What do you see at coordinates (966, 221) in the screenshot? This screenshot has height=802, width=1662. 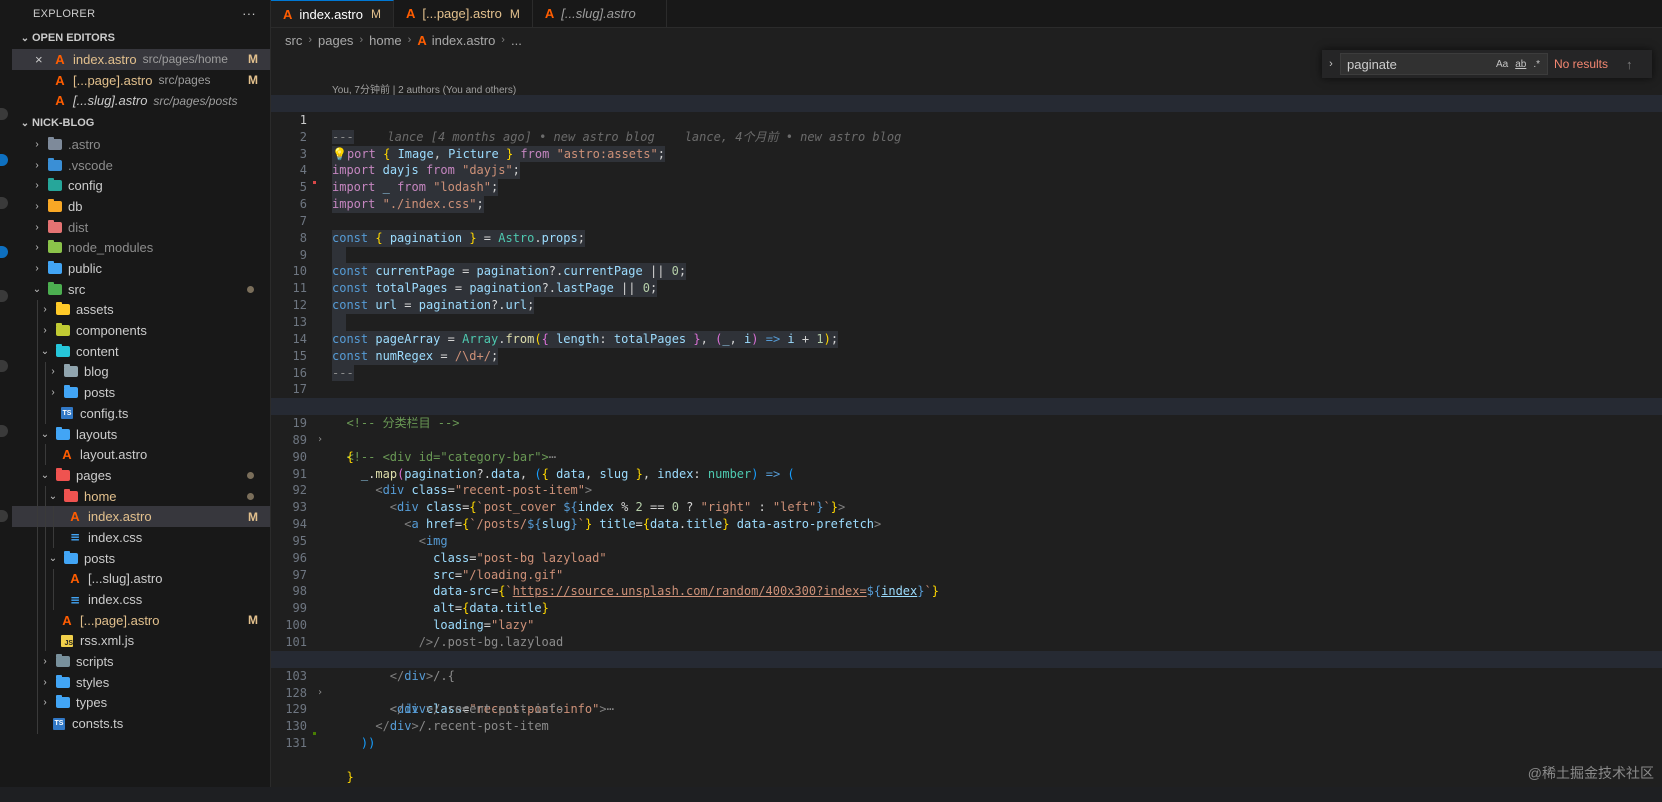 I see `code-line: 7 const { pagination } = Astro.props;` at bounding box center [966, 221].